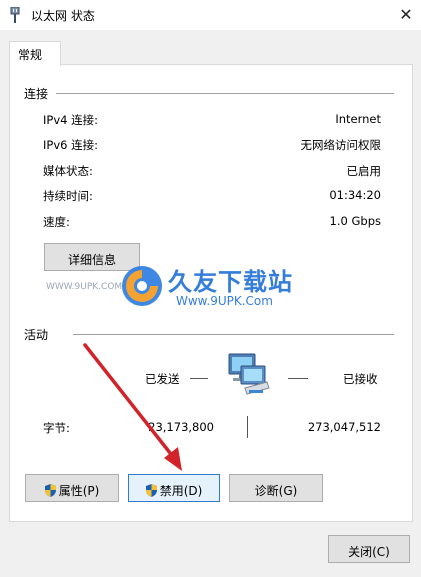  What do you see at coordinates (84, 287) in the screenshot?
I see `watermark-url-small: WWW.9UPK.COM` at bounding box center [84, 287].